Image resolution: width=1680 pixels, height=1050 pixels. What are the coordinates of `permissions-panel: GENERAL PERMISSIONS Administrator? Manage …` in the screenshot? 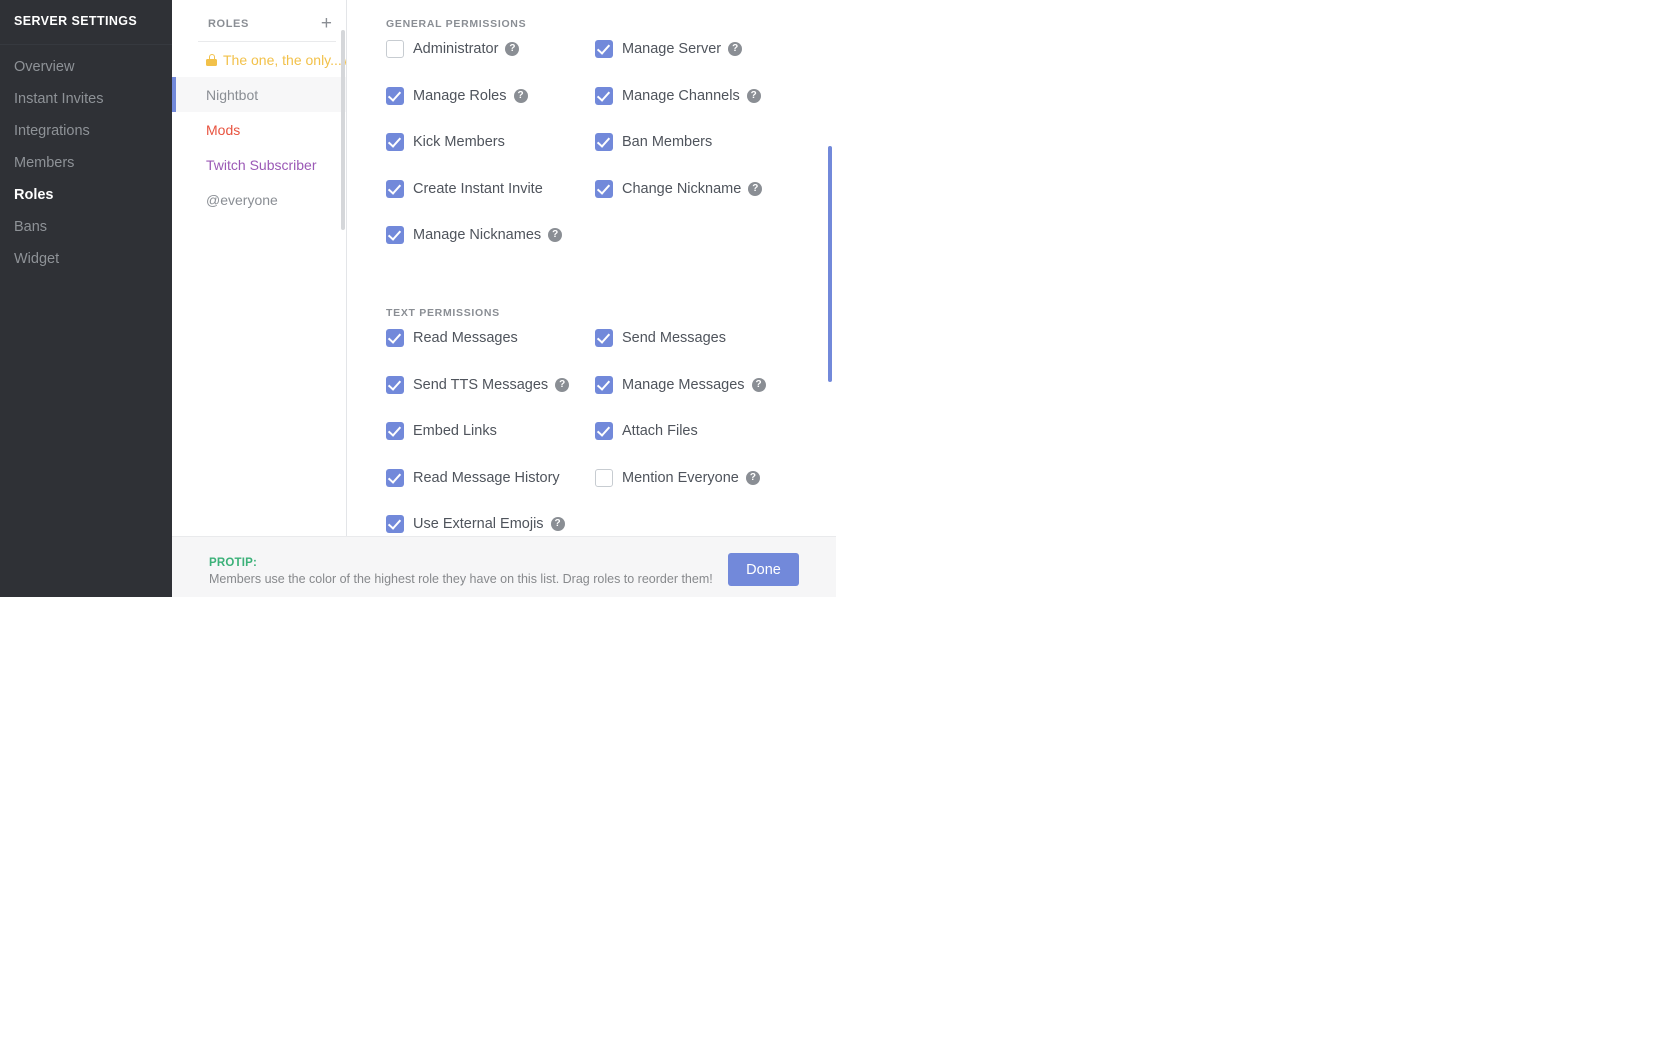 It's located at (592, 268).